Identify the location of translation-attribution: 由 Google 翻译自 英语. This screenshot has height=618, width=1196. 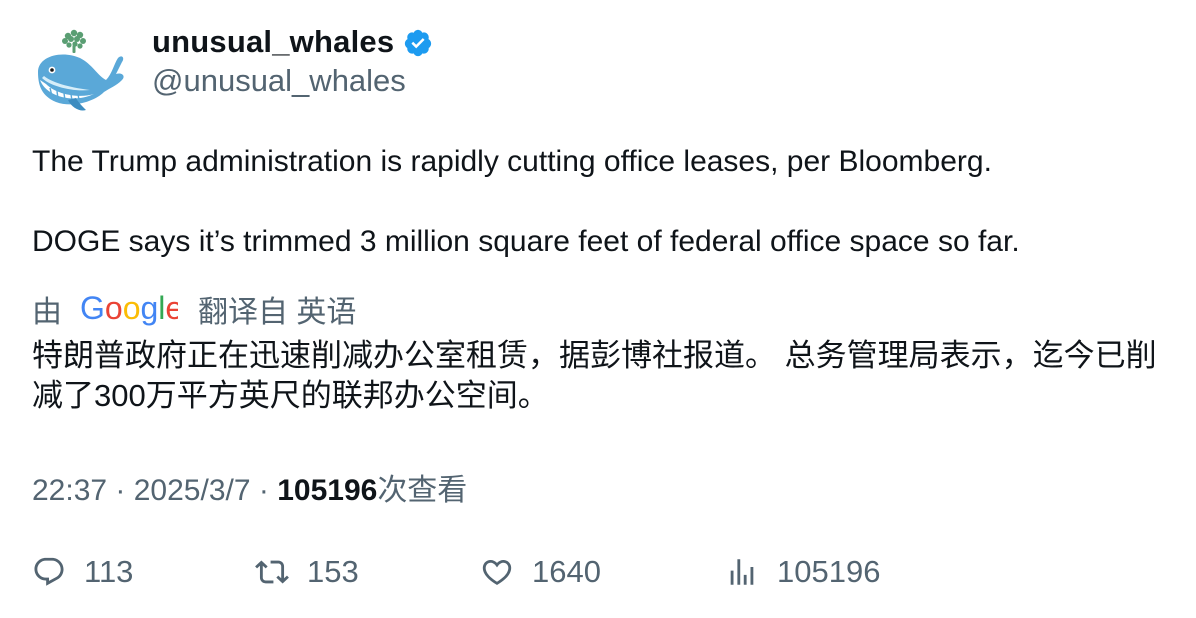
(194, 309).